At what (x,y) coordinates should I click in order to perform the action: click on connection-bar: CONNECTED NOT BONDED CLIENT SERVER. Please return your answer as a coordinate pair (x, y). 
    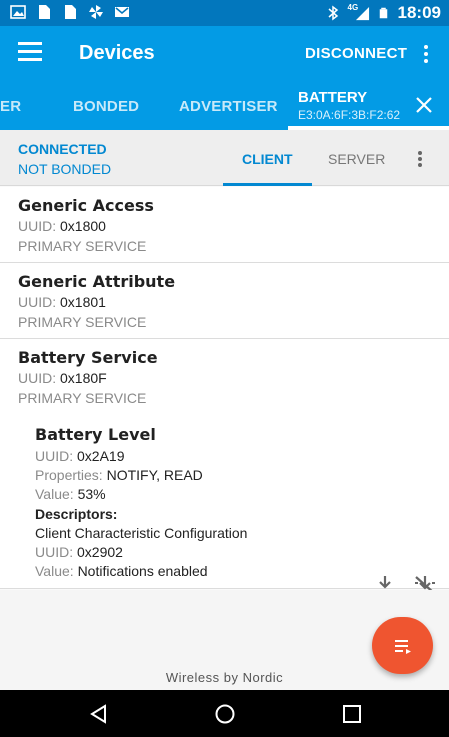
    Looking at the image, I should click on (224, 158).